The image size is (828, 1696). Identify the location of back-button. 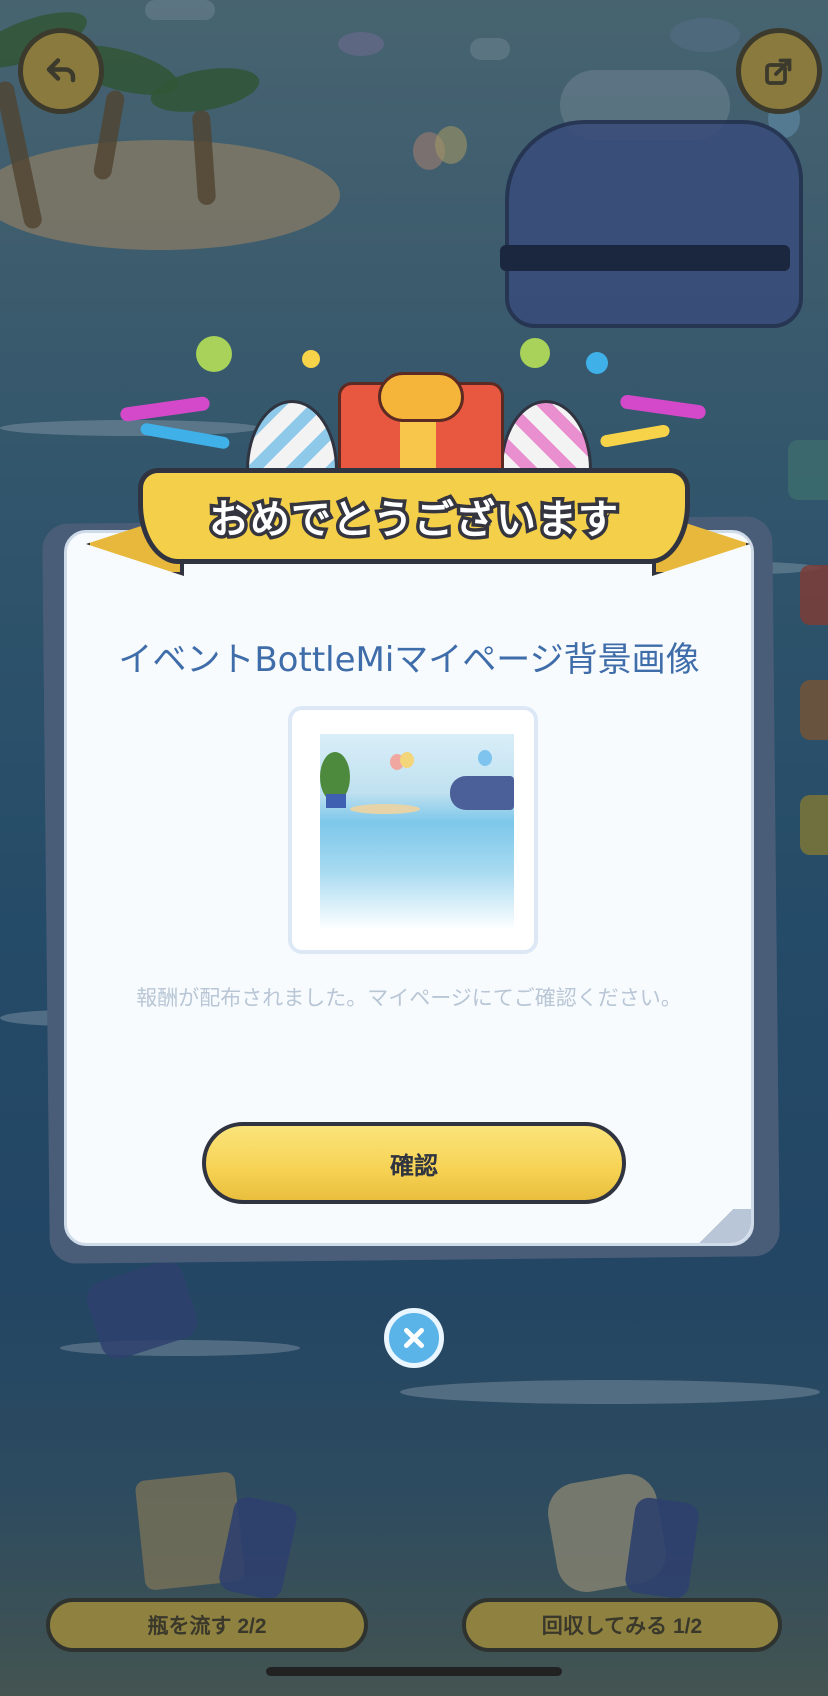
(61, 71).